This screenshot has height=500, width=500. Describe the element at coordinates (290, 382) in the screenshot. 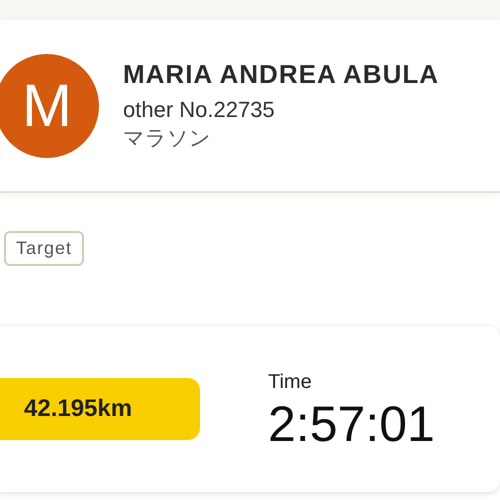

I see `time-label: Time` at that location.